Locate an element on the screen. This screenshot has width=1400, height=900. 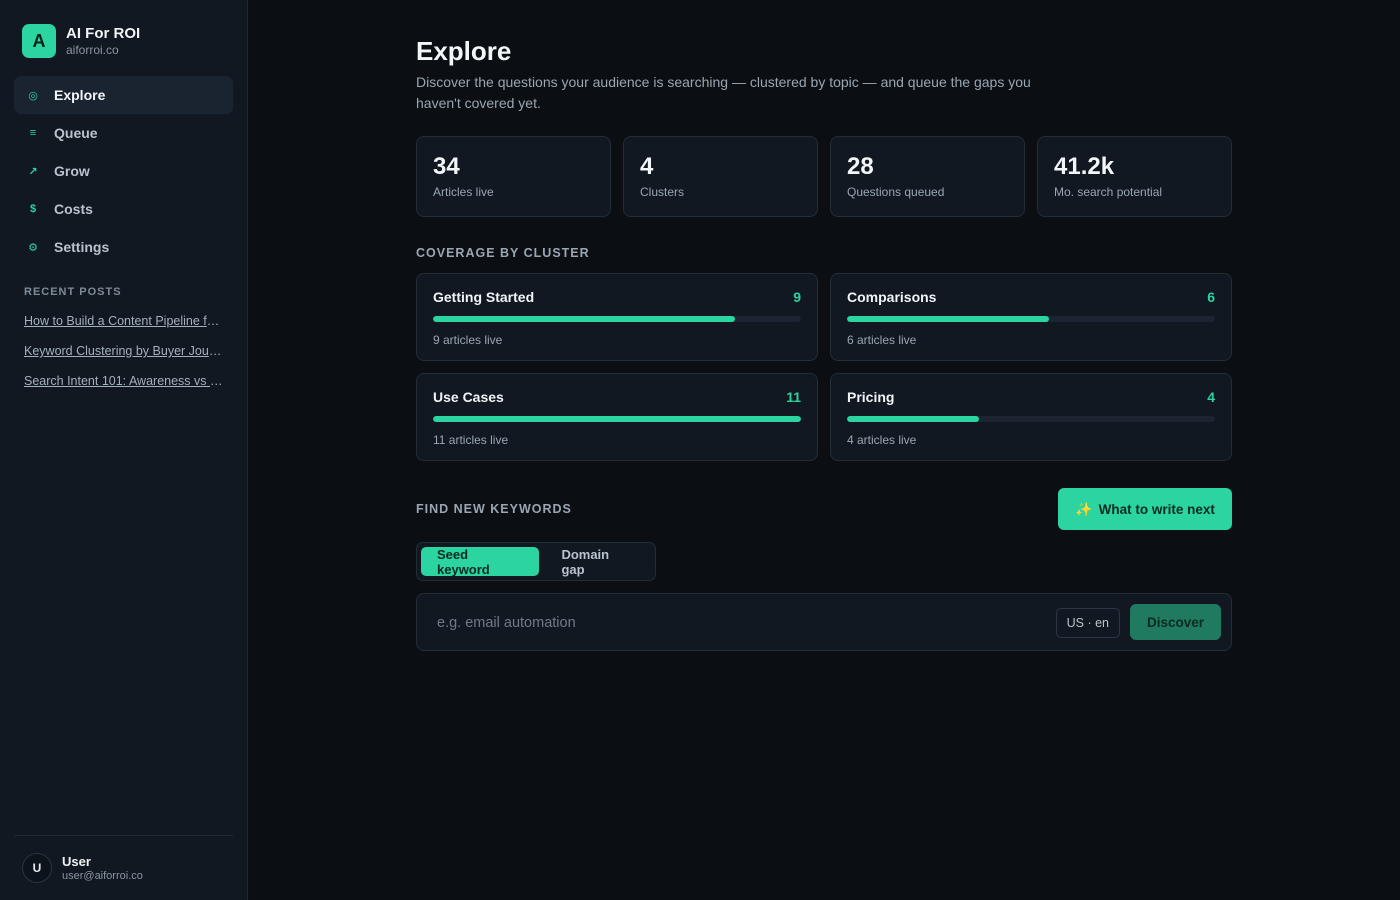
stat-value: 28 is located at coordinates (860, 166).